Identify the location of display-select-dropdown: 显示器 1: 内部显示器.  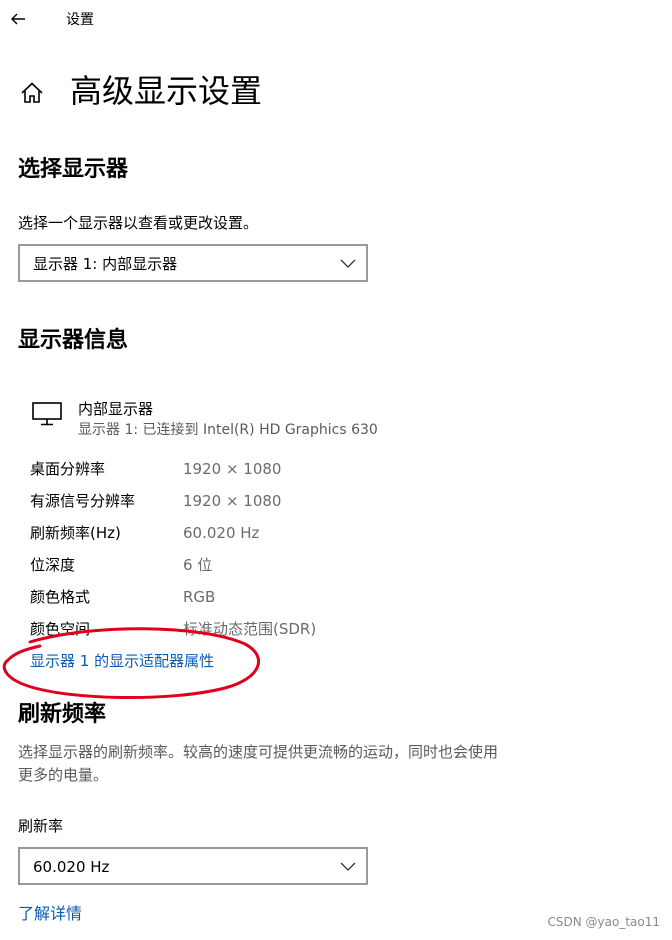
(193, 263).